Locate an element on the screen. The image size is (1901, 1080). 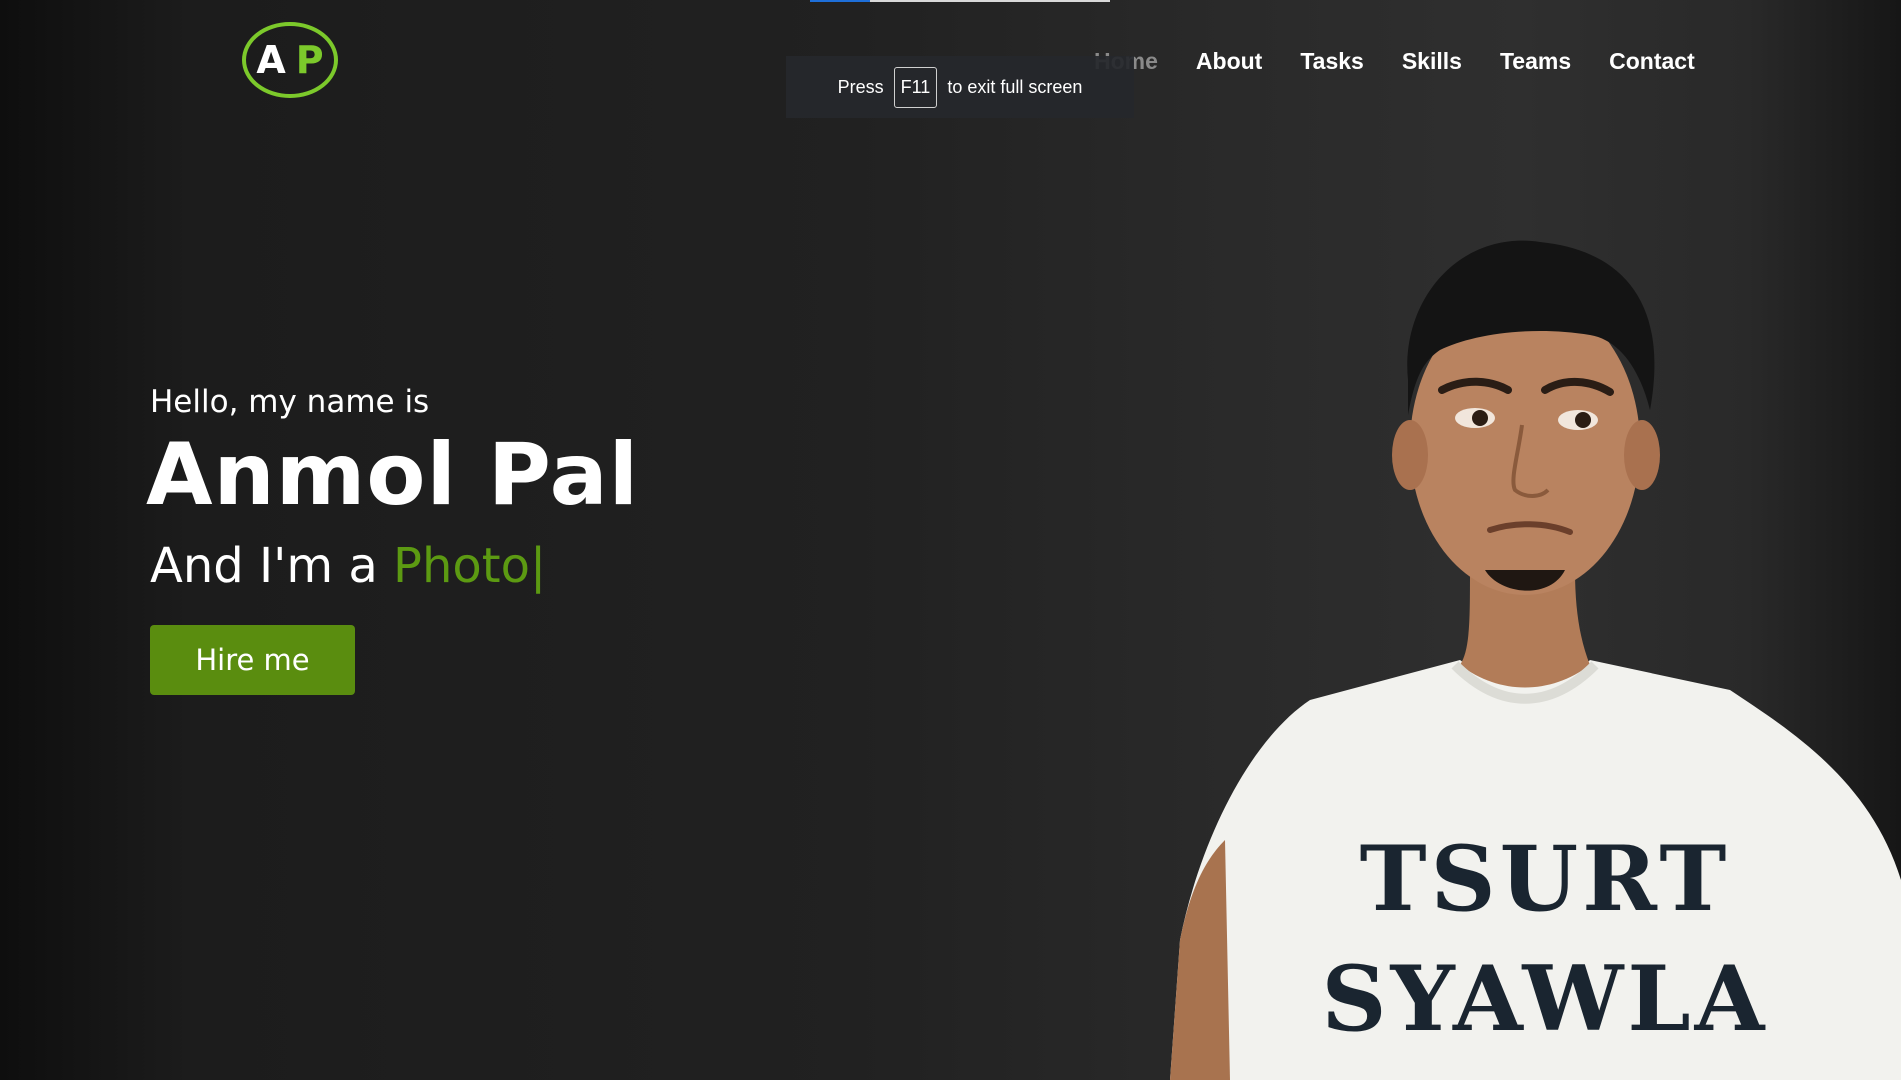
hero-name: Anmol Pal is located at coordinates (393, 475).